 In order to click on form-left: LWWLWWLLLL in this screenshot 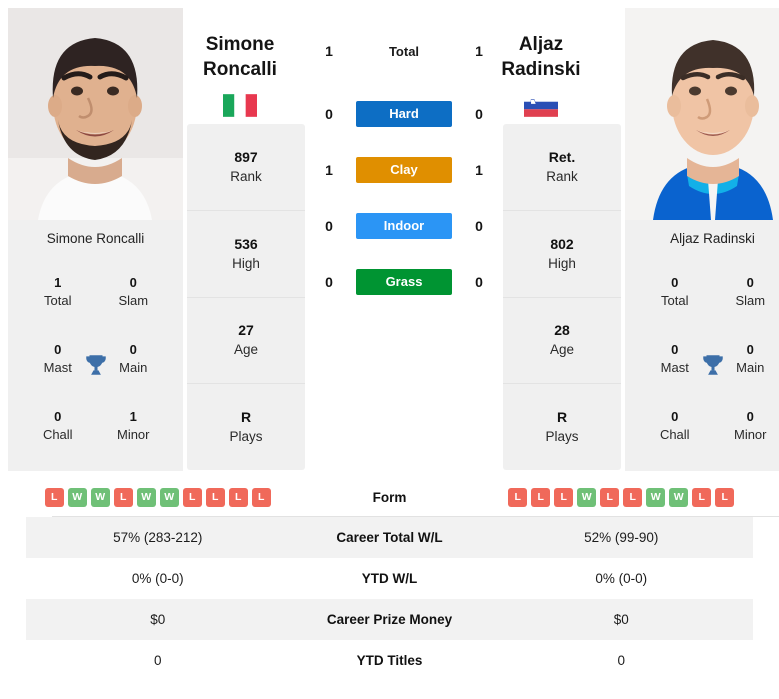, I will do `click(158, 497)`.